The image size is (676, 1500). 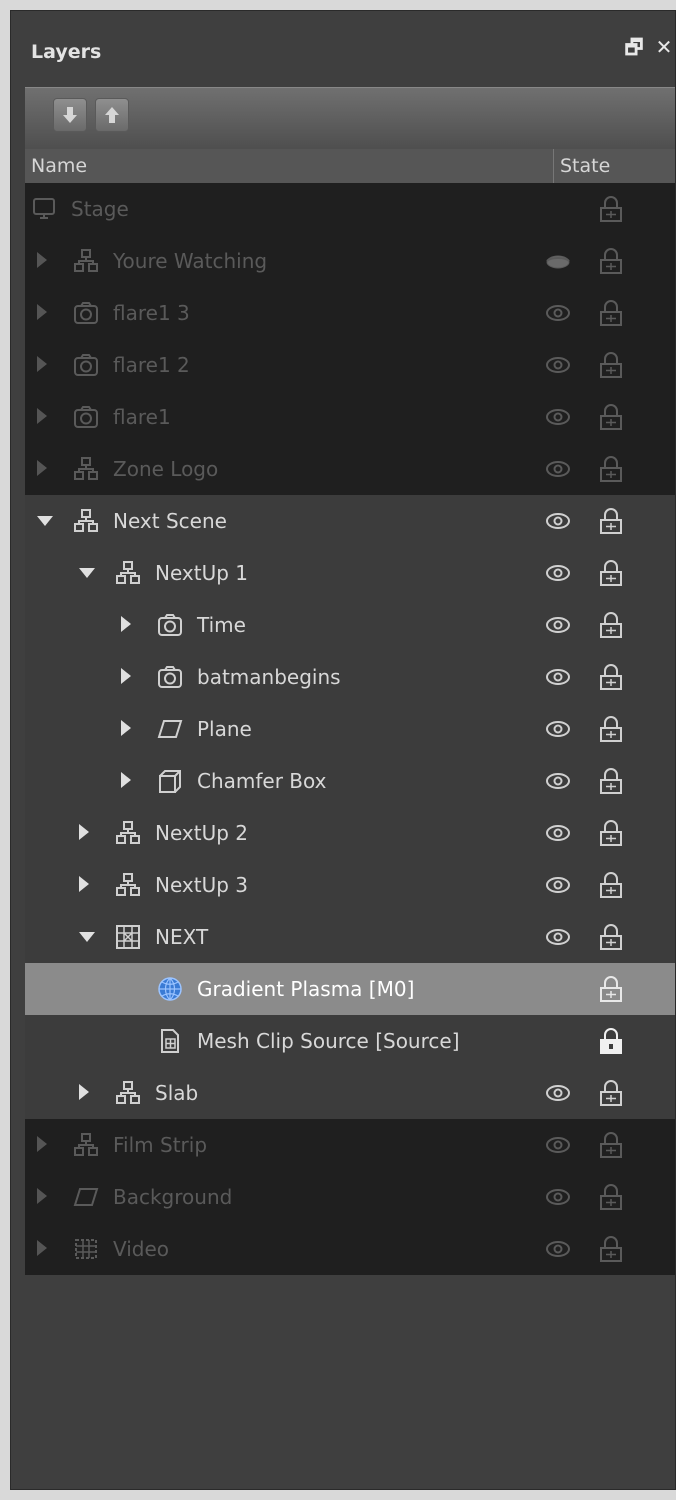 I want to click on layer-row: NEXT, so click(x=350, y=937).